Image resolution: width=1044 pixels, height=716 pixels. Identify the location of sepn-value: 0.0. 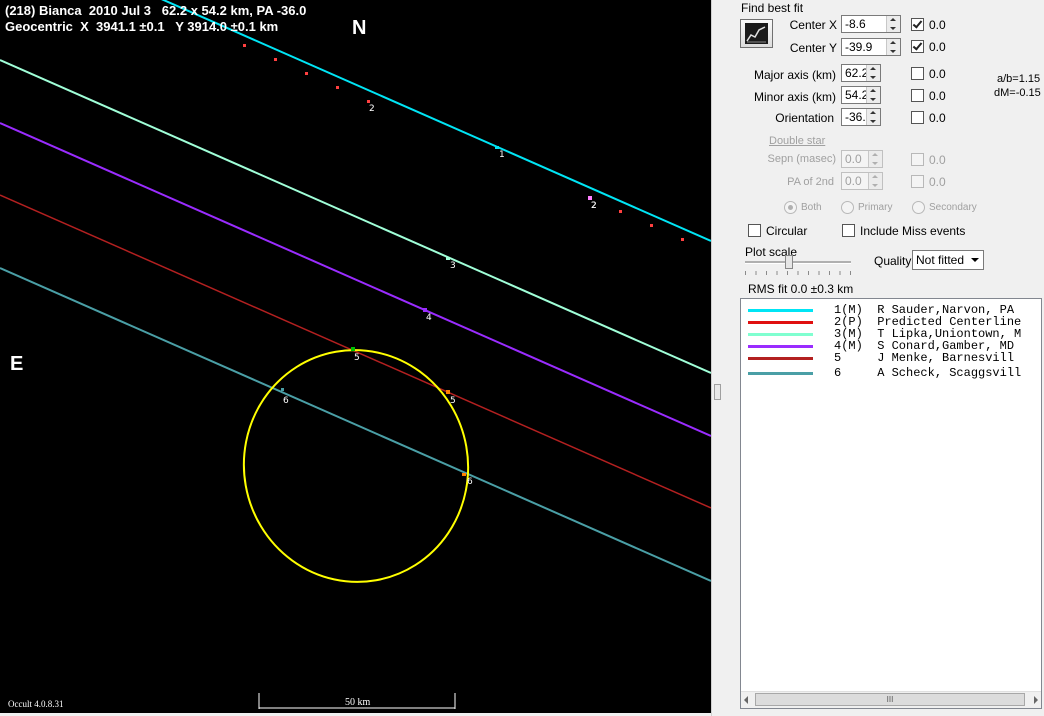
(853, 159).